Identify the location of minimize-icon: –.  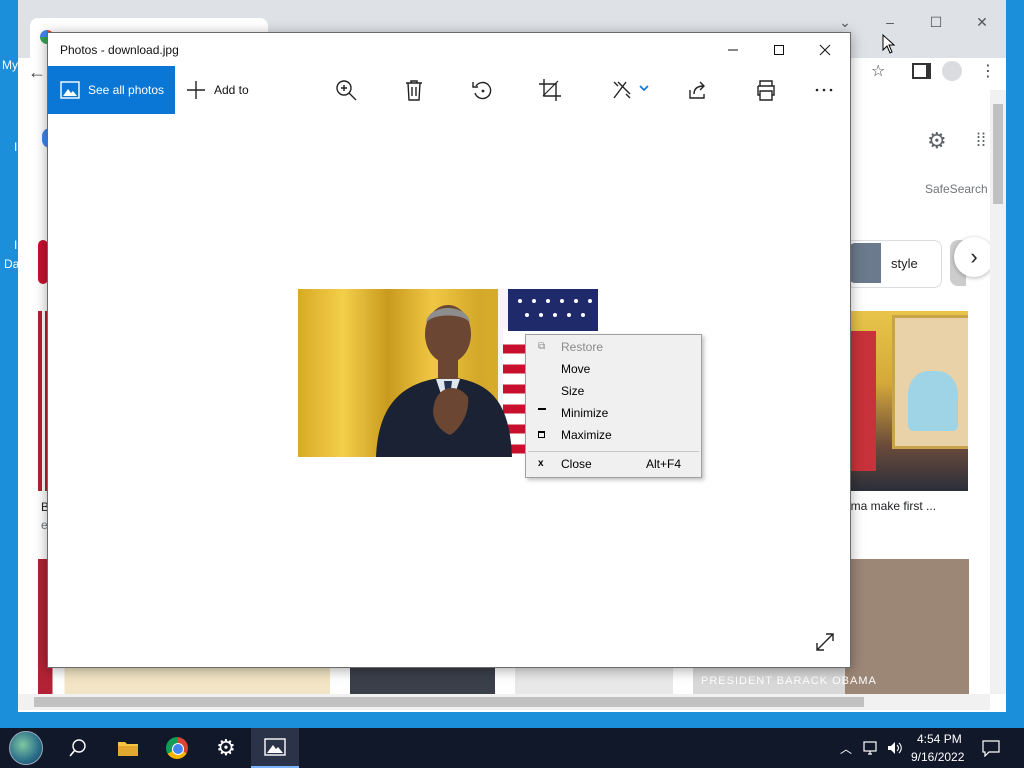
(890, 22).